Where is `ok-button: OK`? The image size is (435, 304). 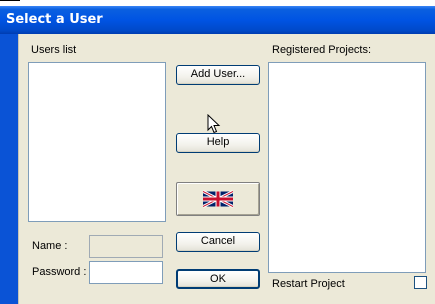
ok-button: OK is located at coordinates (218, 279).